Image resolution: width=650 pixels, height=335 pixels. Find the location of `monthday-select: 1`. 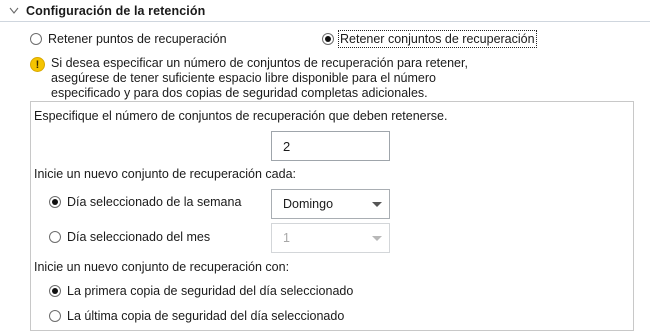

monthday-select: 1 is located at coordinates (330, 238).